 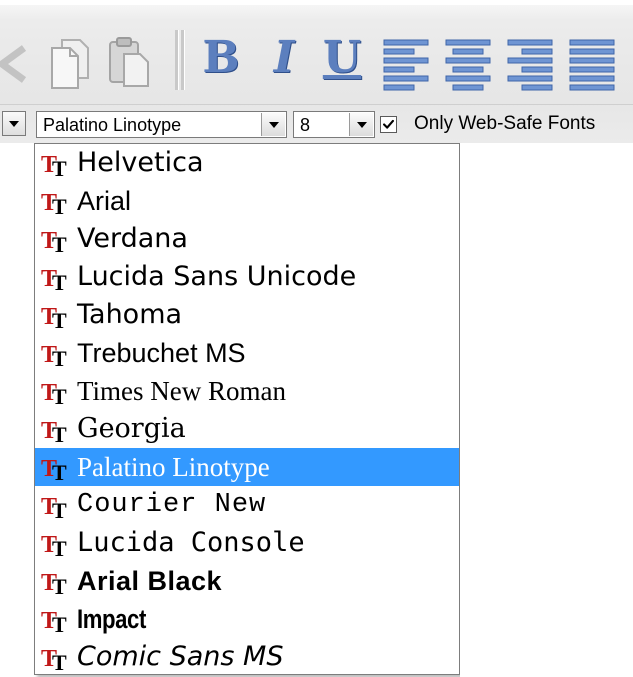 What do you see at coordinates (104, 201) in the screenshot?
I see `font-option-label: Arial` at bounding box center [104, 201].